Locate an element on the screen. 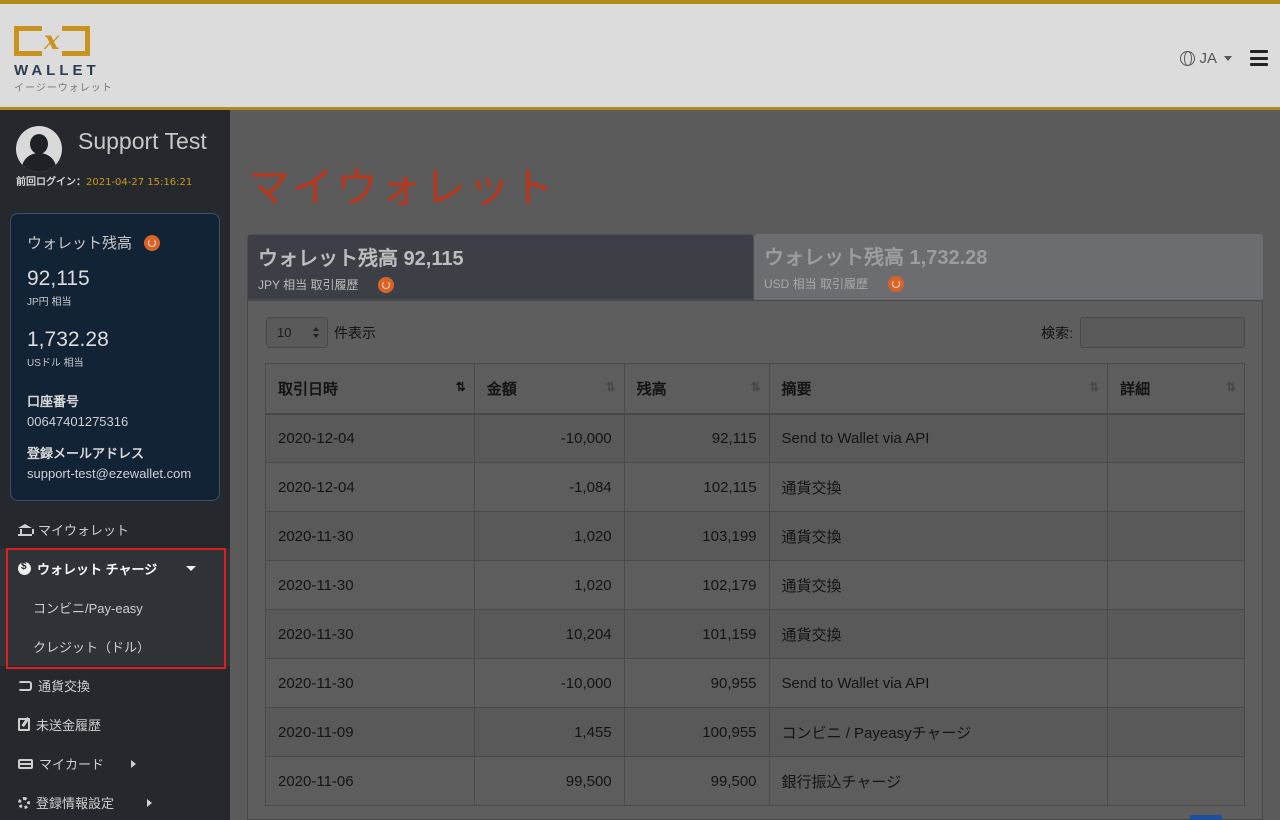 This screenshot has height=820, width=1280. caret-down-icon is located at coordinates (1228, 58).